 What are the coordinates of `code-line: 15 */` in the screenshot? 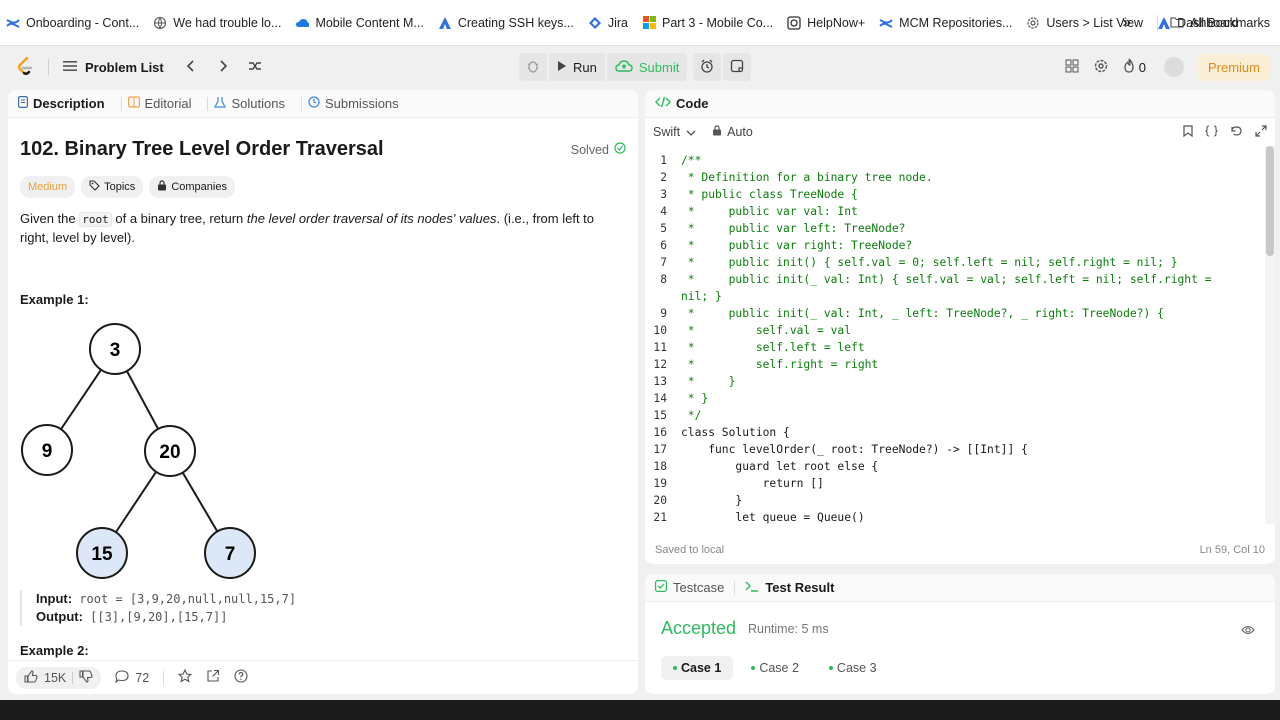 It's located at (954, 415).